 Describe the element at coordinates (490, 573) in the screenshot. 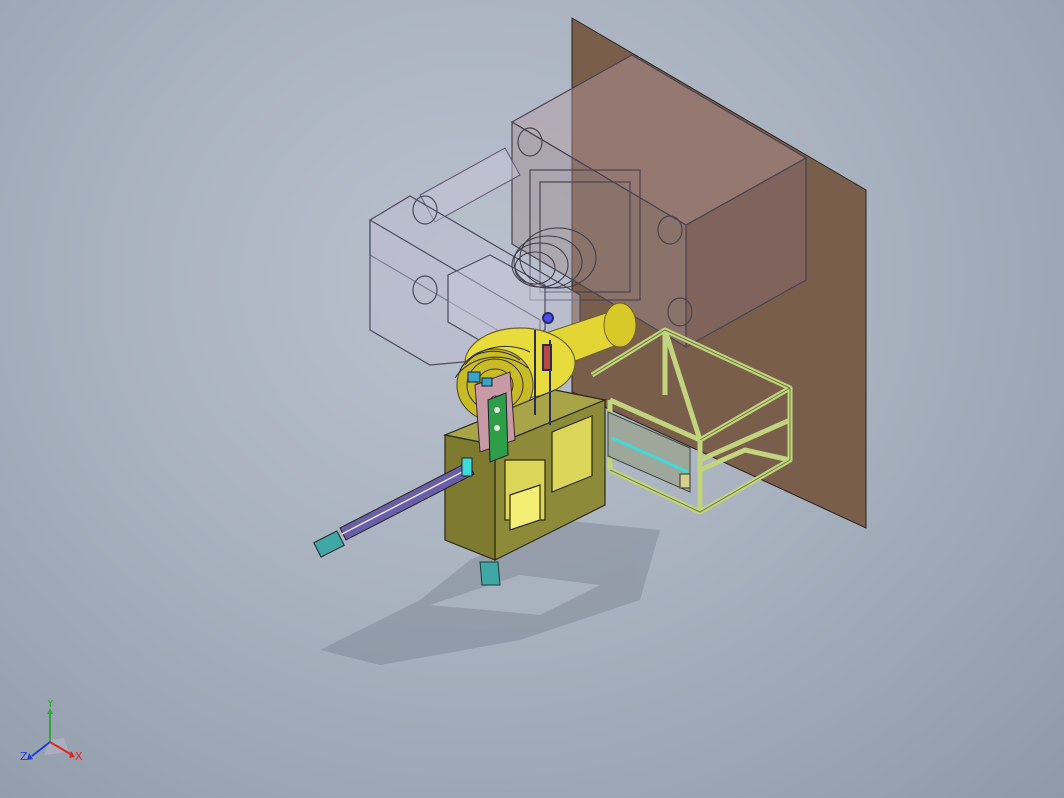

I see `carriage-foot` at that location.